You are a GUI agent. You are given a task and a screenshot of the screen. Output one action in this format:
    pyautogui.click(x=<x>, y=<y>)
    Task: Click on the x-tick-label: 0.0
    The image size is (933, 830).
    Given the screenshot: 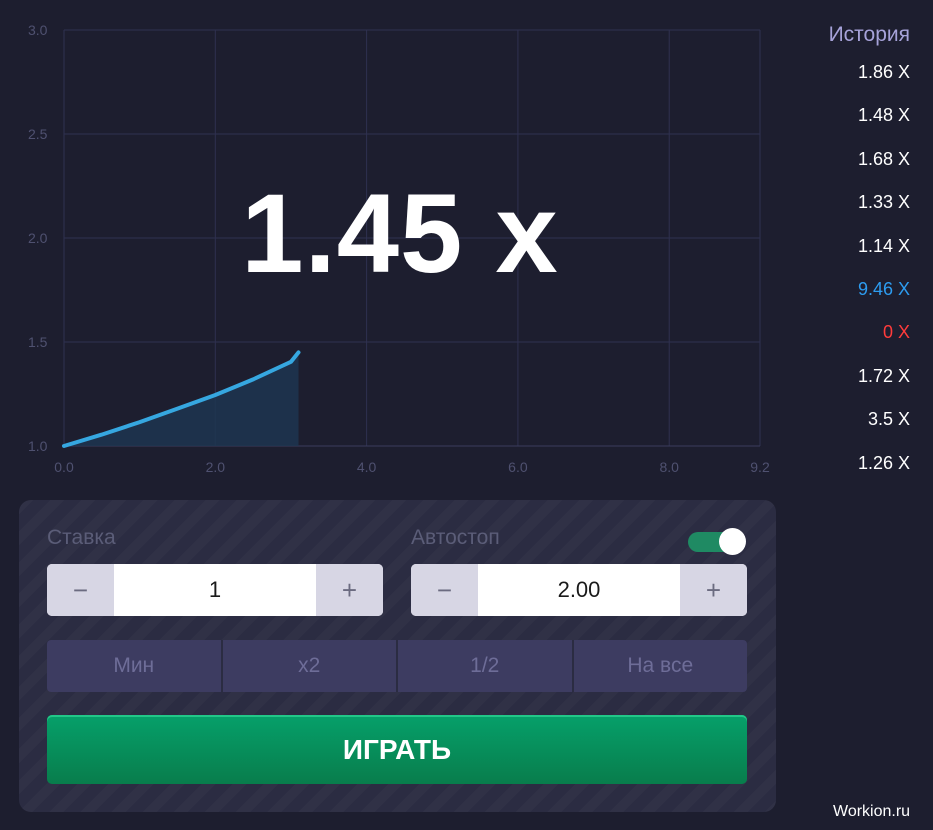 What is the action you would take?
    pyautogui.click(x=64, y=467)
    